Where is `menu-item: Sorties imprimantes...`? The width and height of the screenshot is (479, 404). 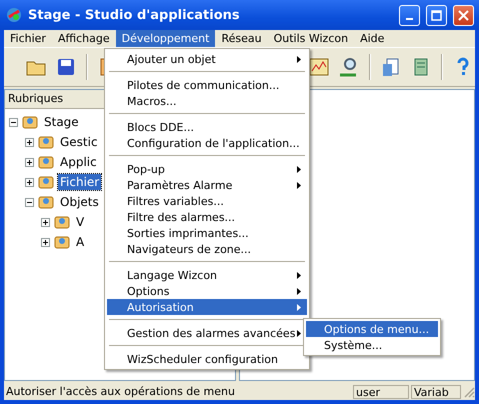
menu-item: Sorties imprimantes... is located at coordinates (207, 233).